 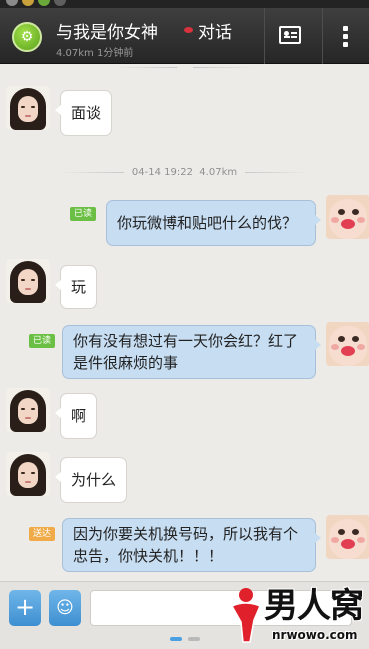 I want to click on page-indicator-dot-active, so click(x=176, y=639).